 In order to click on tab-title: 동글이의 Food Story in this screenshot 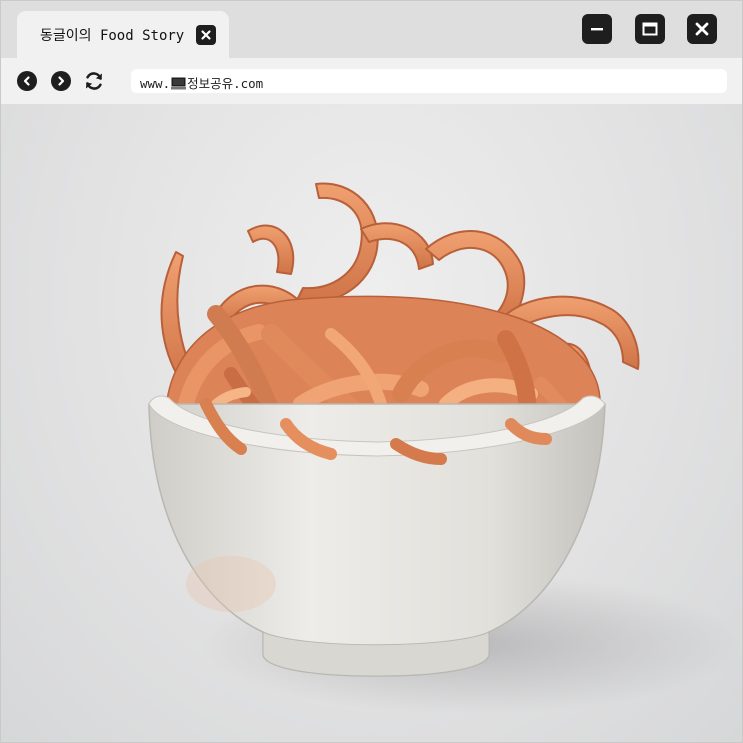, I will do `click(112, 36)`.